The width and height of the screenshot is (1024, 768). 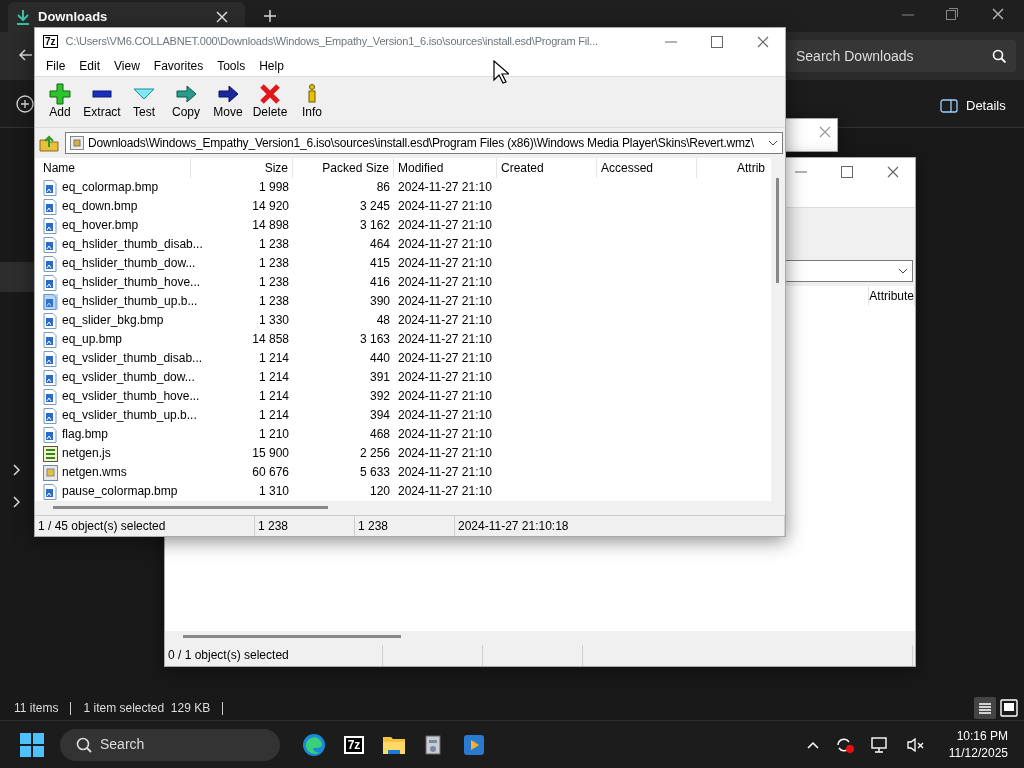 I want to click on table-cell-text: 86, so click(x=383, y=187).